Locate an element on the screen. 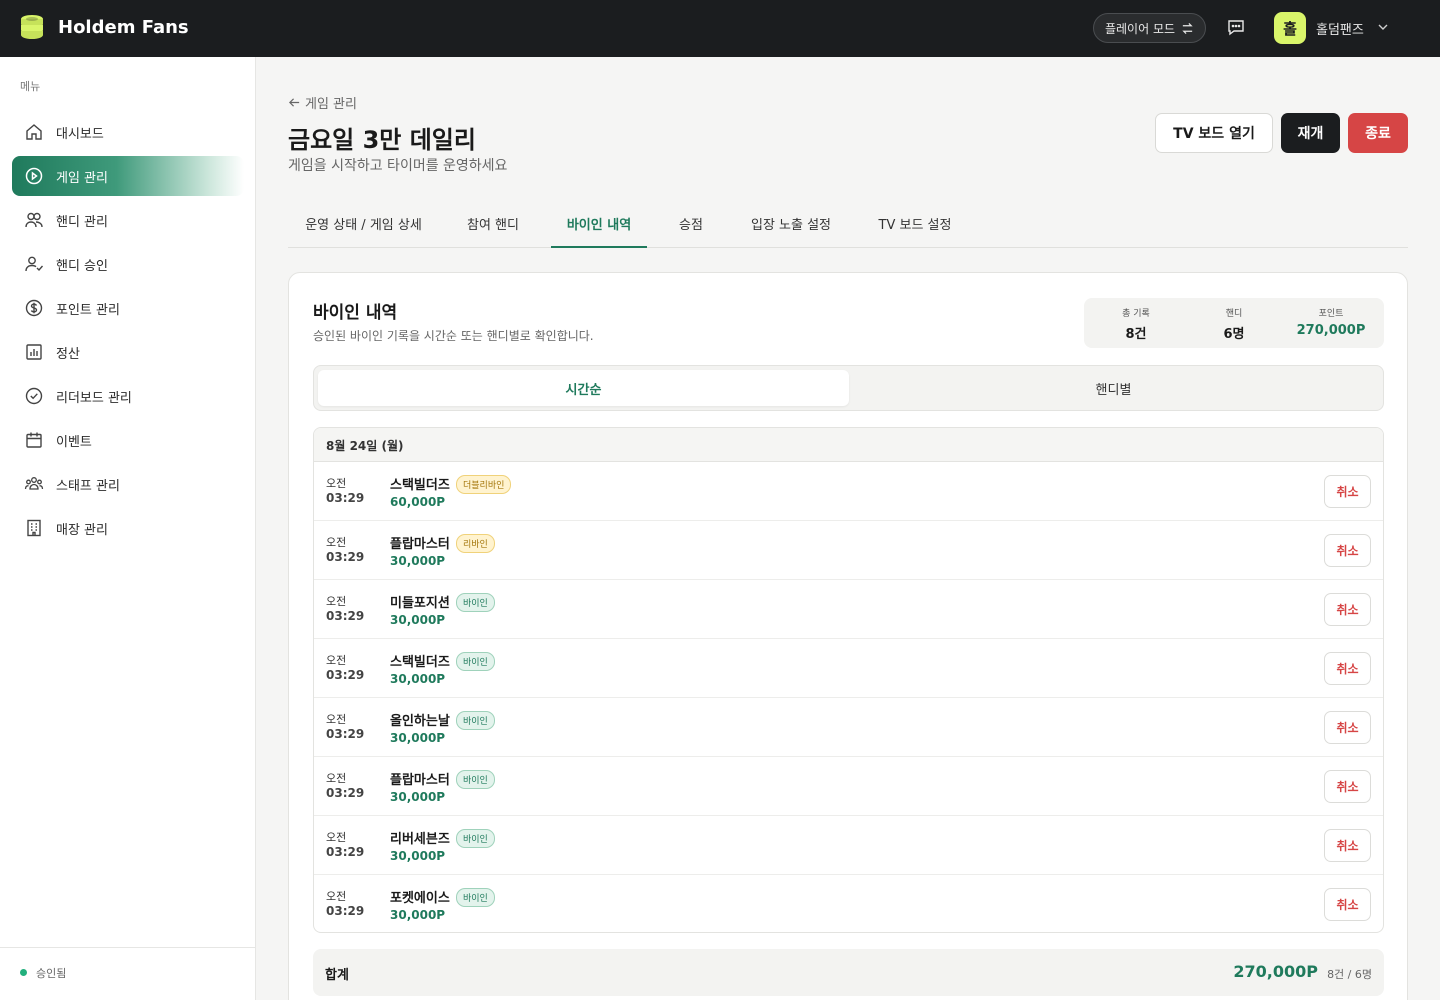  list-item: 오전 03:29 스택빌더즈 바이인 30,000P 취소 is located at coordinates (848, 668).